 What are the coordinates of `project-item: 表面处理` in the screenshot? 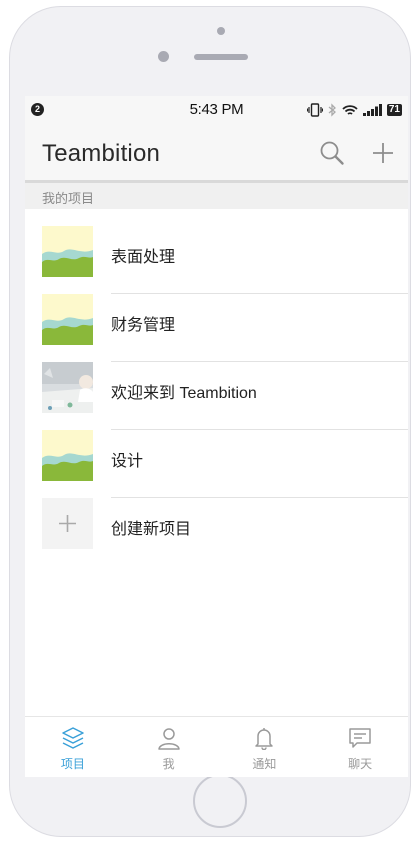 It's located at (216, 251).